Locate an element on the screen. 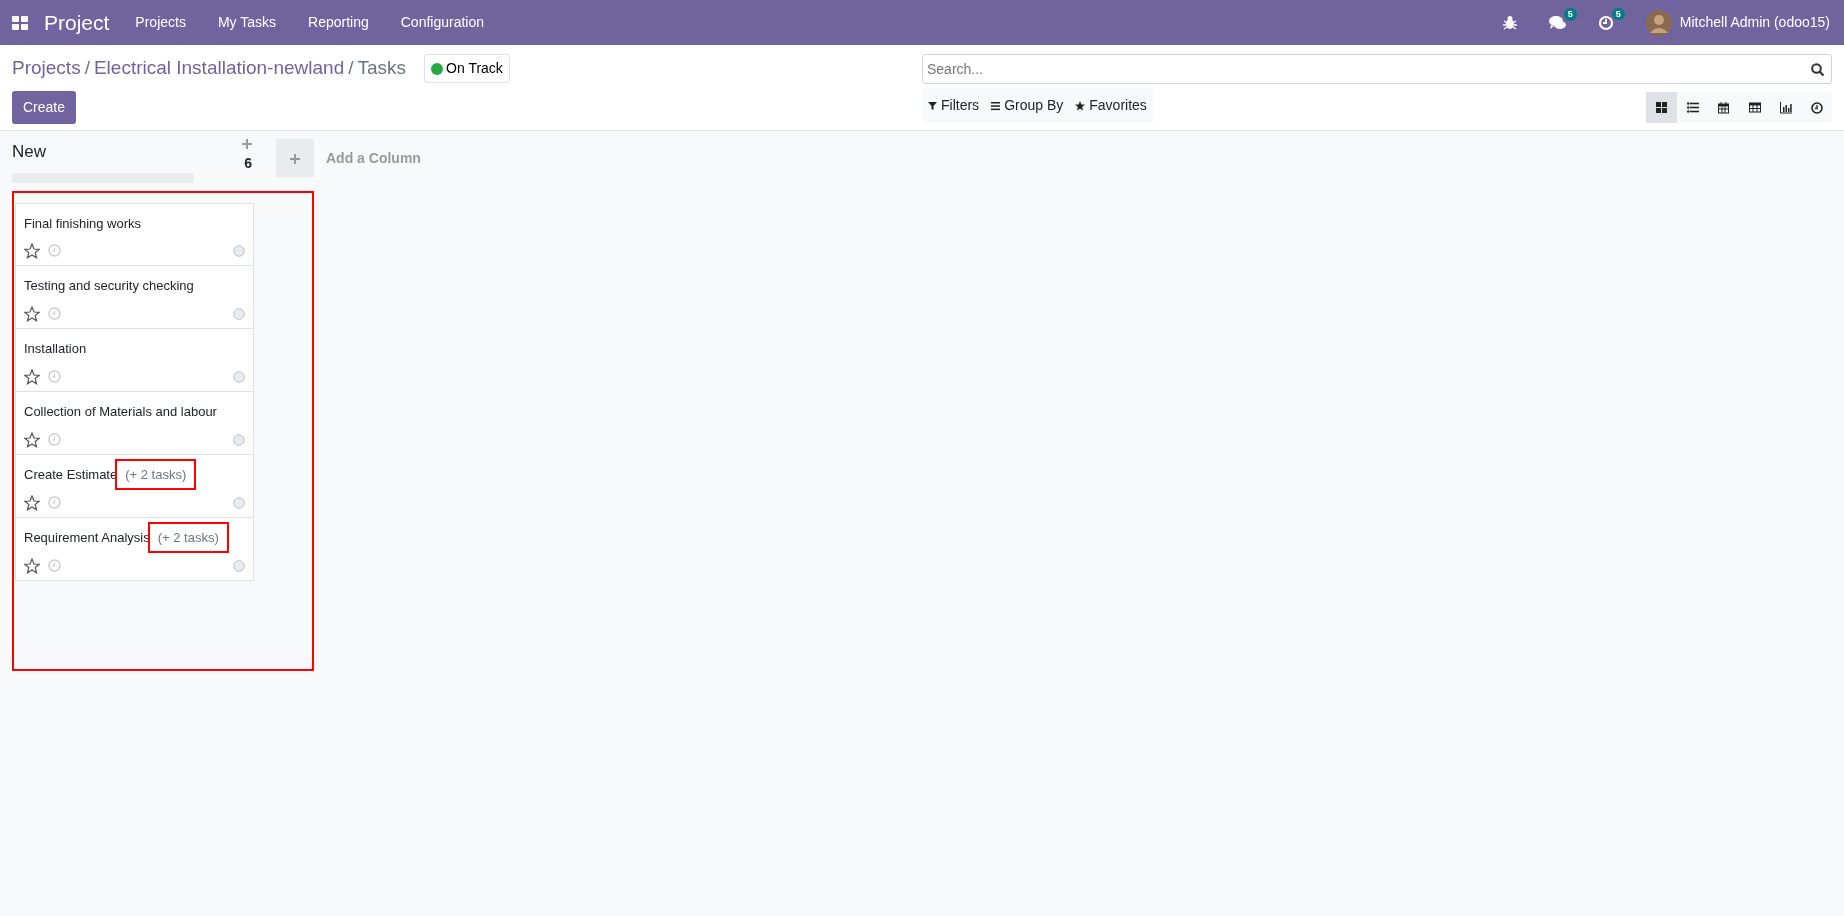  column-title: New is located at coordinates (29, 152).